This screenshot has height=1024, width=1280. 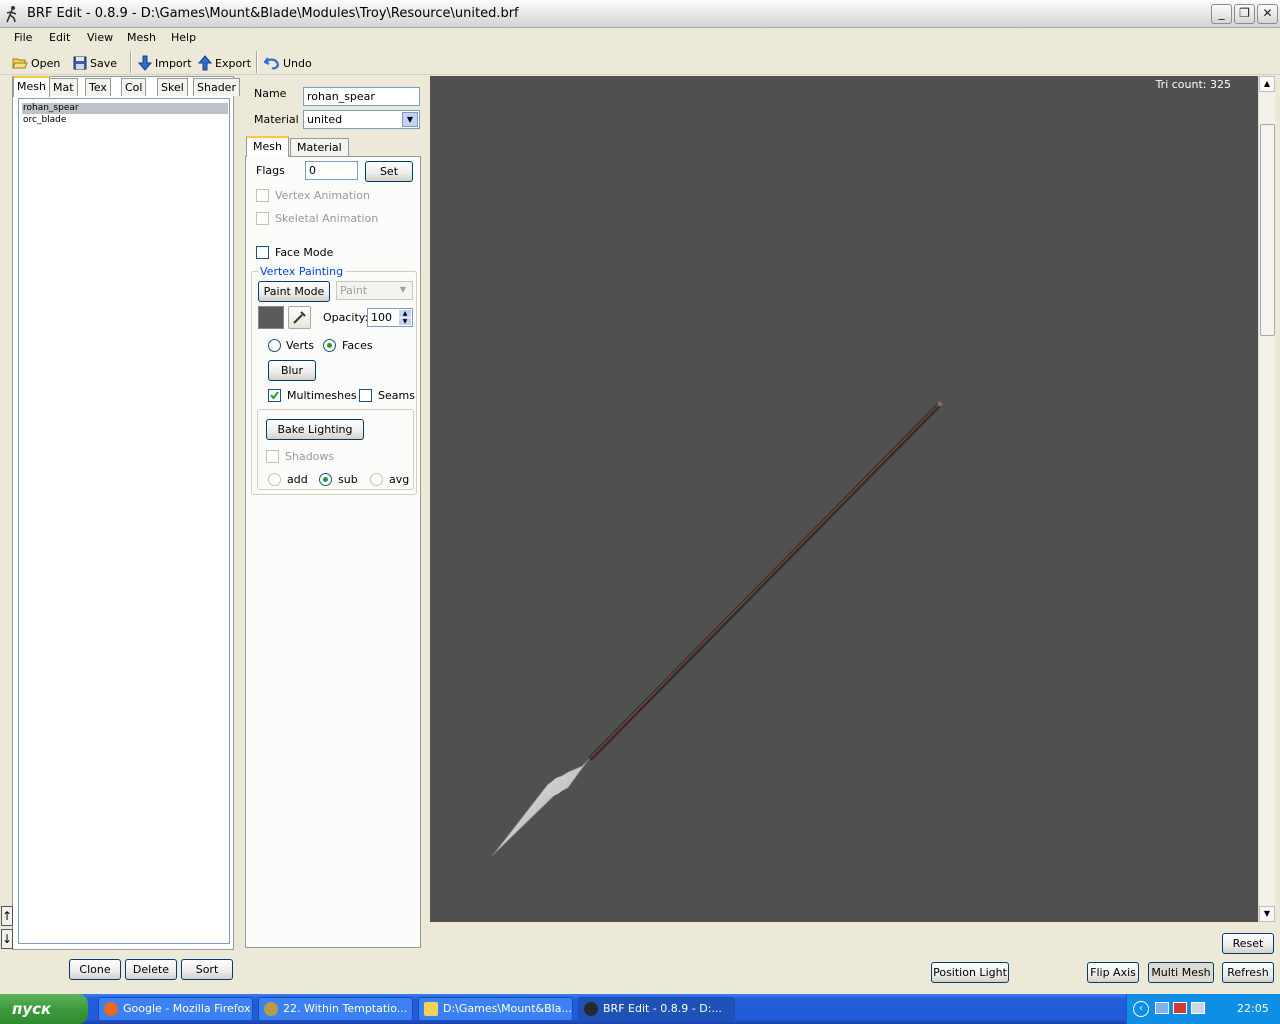 What do you see at coordinates (1266, 499) in the screenshot?
I see `viewport-scrollbar: ▲ ▼` at bounding box center [1266, 499].